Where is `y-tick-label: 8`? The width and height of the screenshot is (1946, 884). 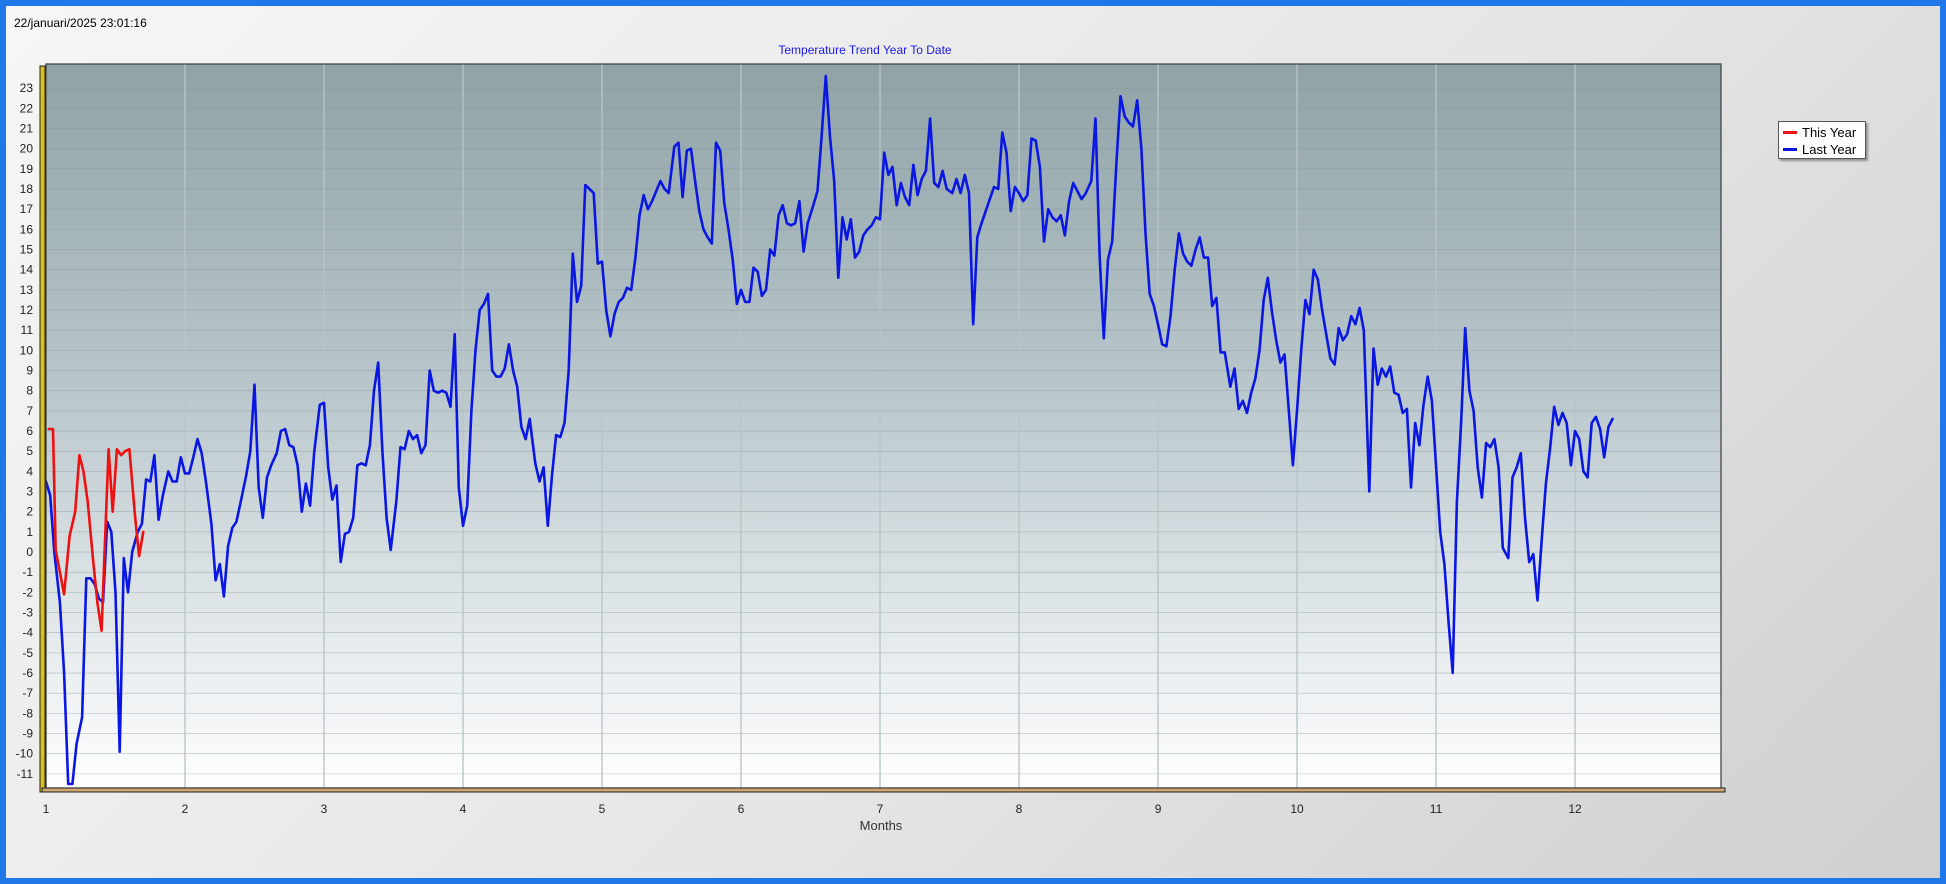 y-tick-label: 8 is located at coordinates (29, 391).